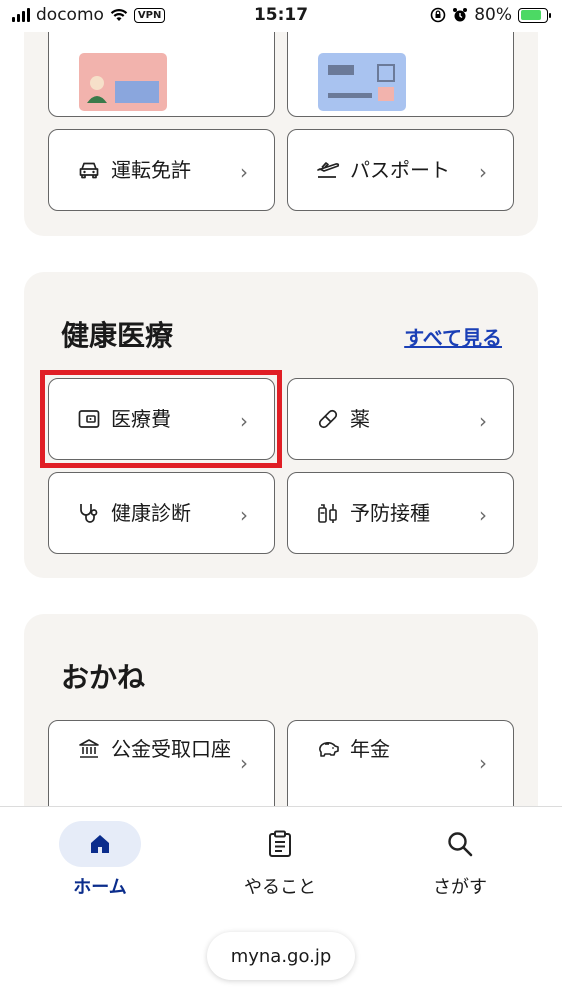 The width and height of the screenshot is (562, 1000). What do you see at coordinates (89, 513) in the screenshot?
I see `stethoscope-icon` at bounding box center [89, 513].